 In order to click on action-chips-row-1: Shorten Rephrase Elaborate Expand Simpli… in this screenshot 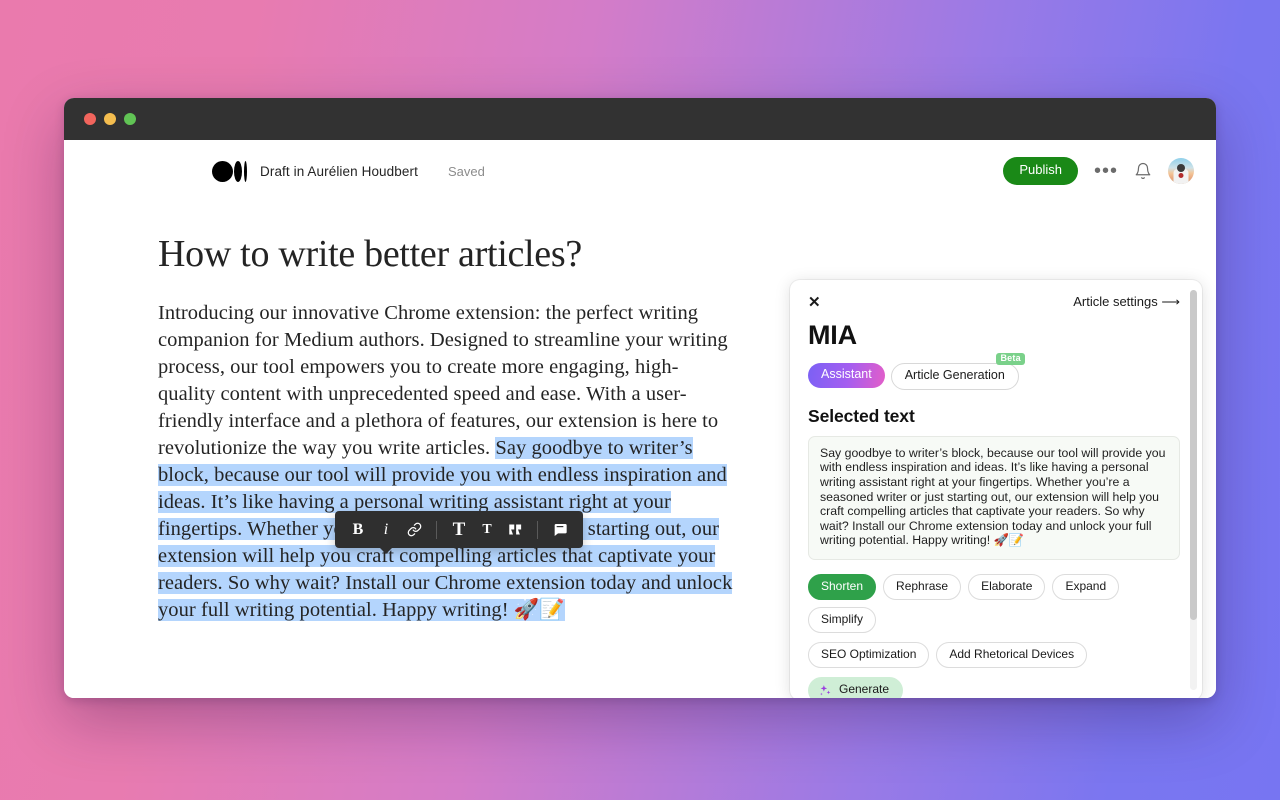, I will do `click(994, 603)`.